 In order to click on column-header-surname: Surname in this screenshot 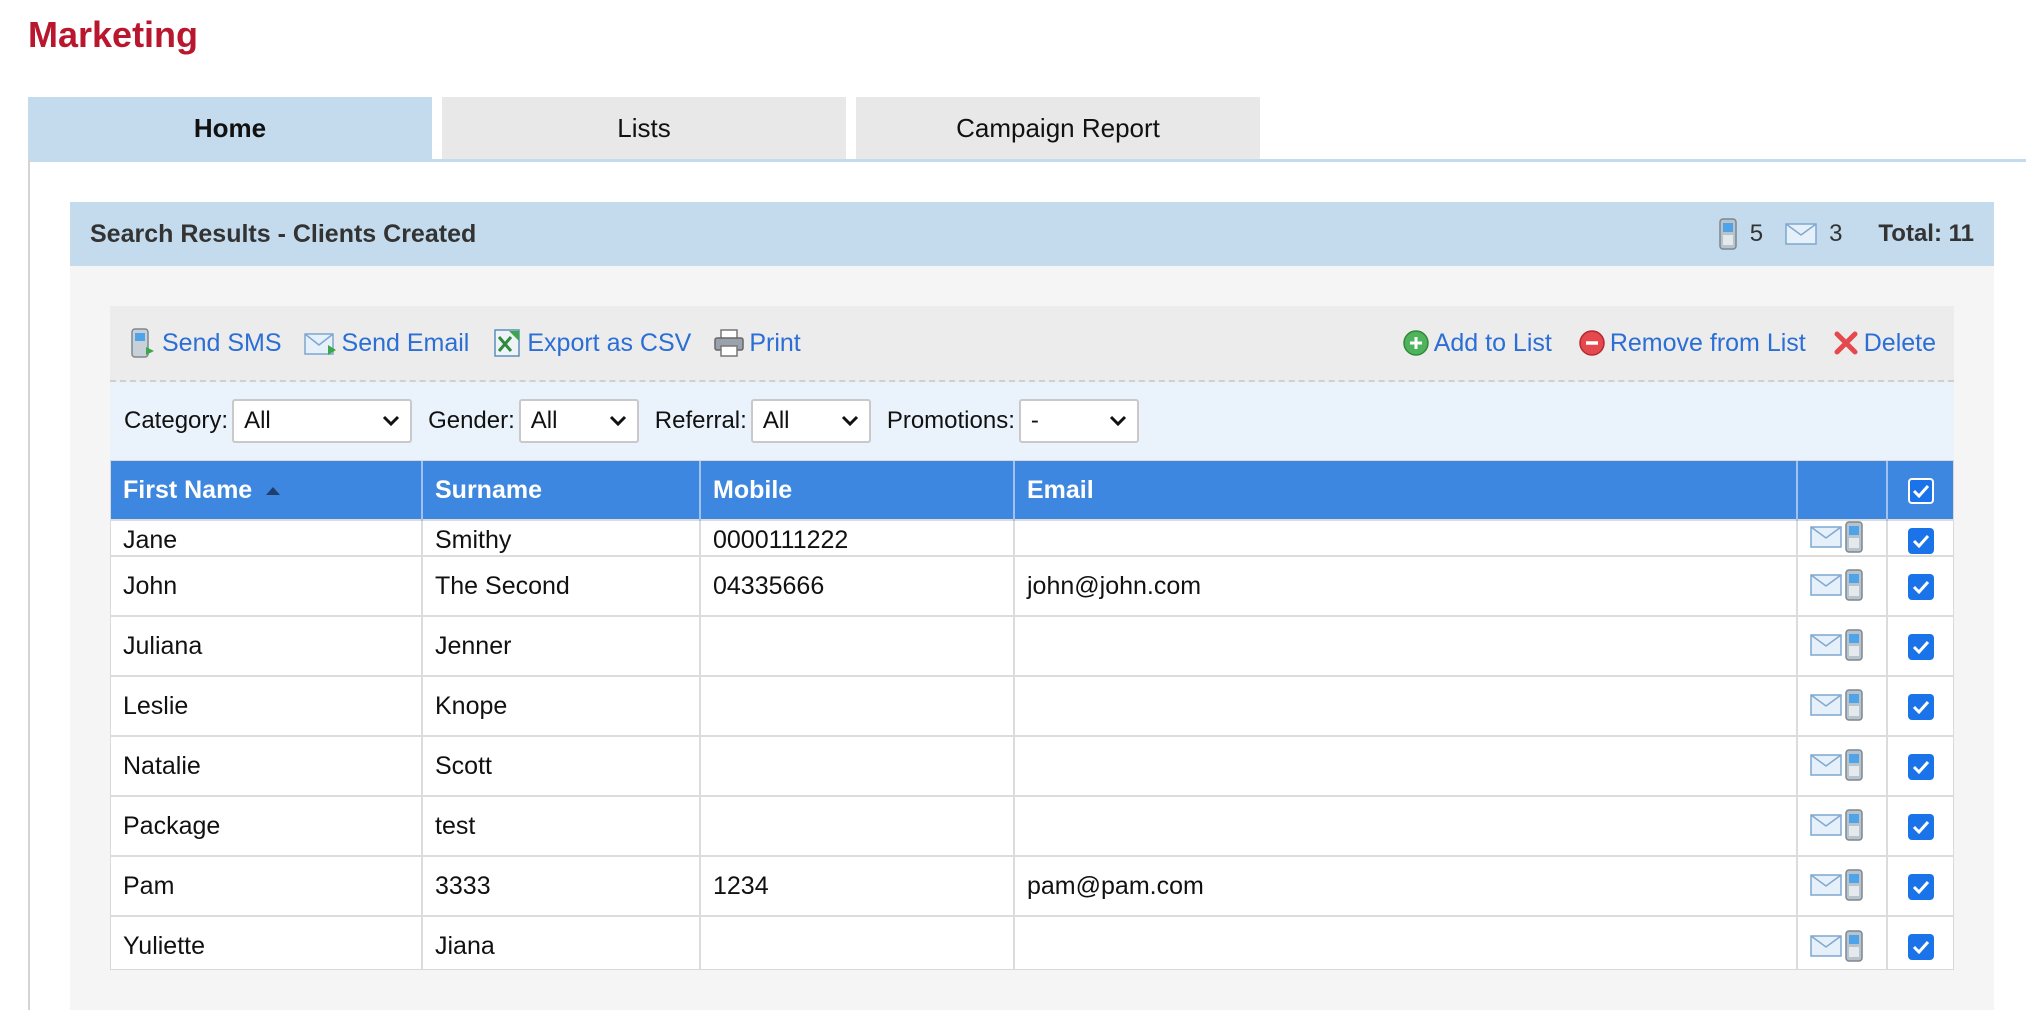, I will do `click(561, 490)`.